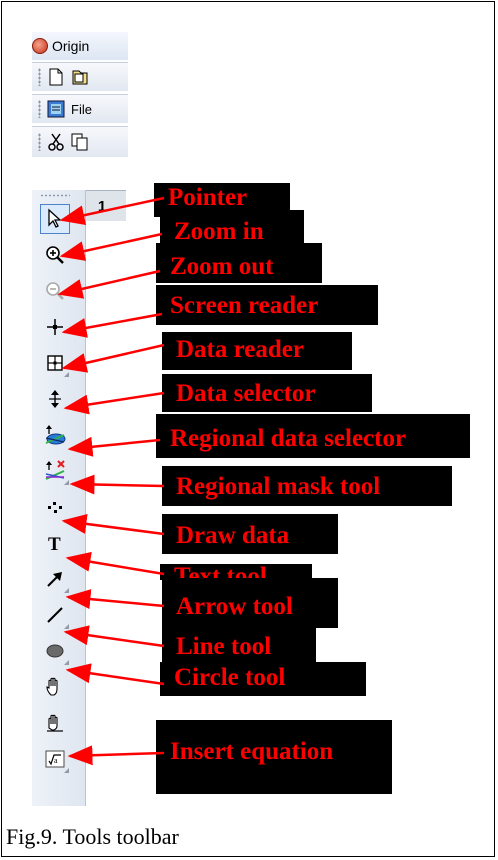 Image resolution: width=498 pixels, height=860 pixels. Describe the element at coordinates (115, 599) in the screenshot. I see `arrow-arrow-tool` at that location.